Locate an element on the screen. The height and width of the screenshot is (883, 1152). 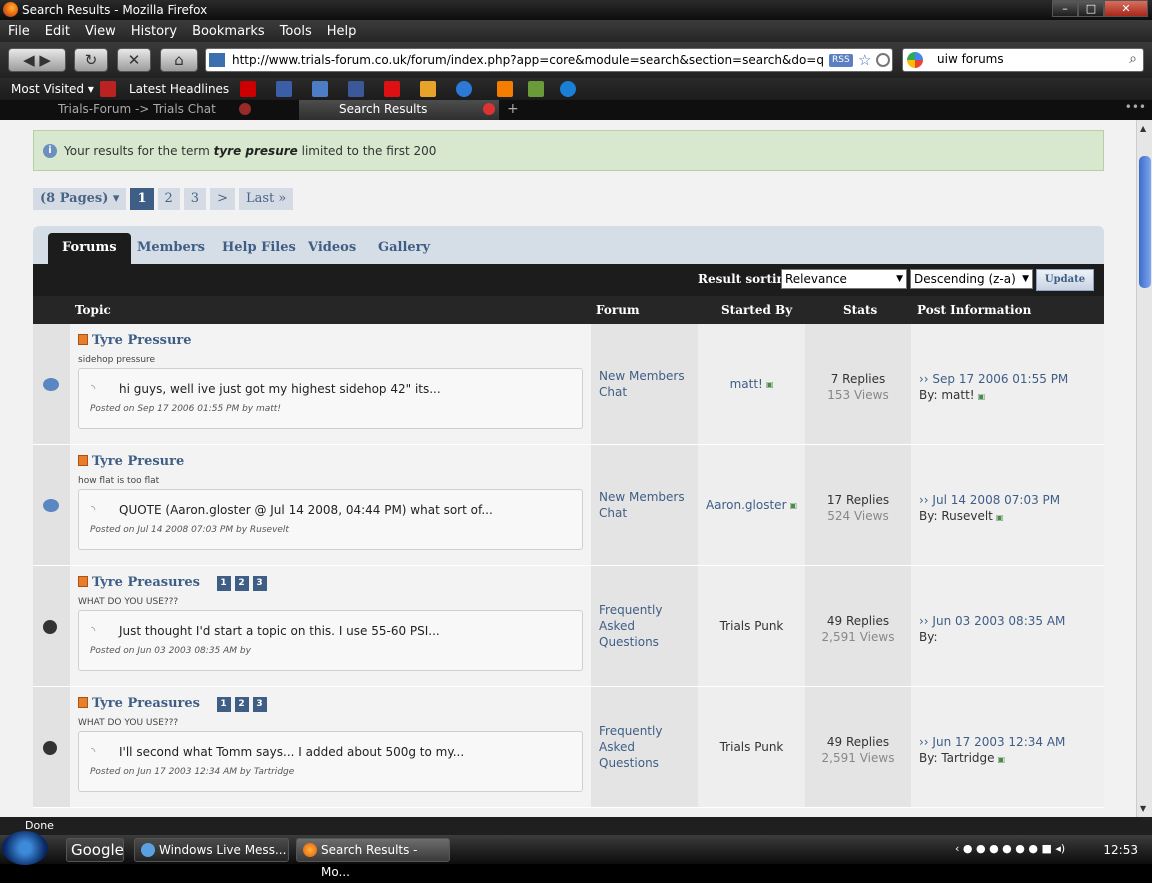
scroll-up-icon: ▲ is located at coordinates (1143, 128).